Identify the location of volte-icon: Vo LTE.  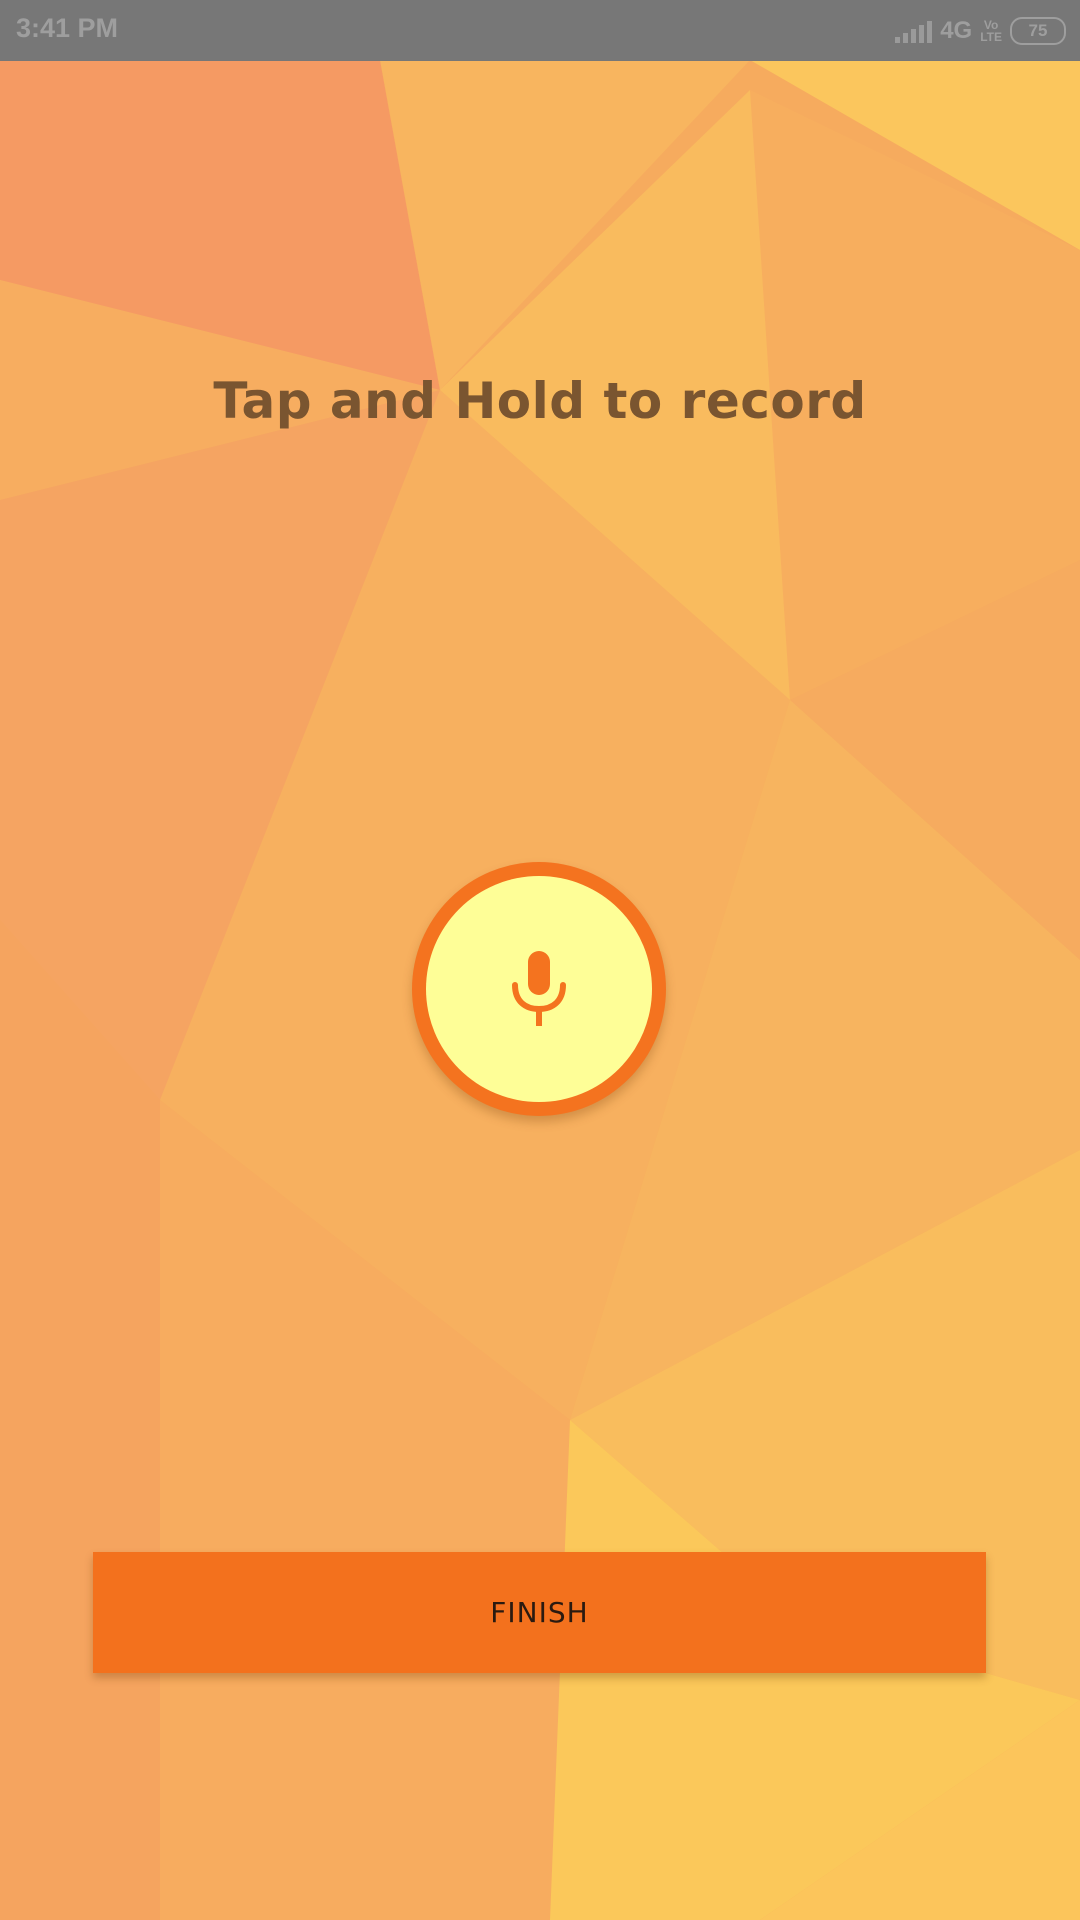
(991, 31).